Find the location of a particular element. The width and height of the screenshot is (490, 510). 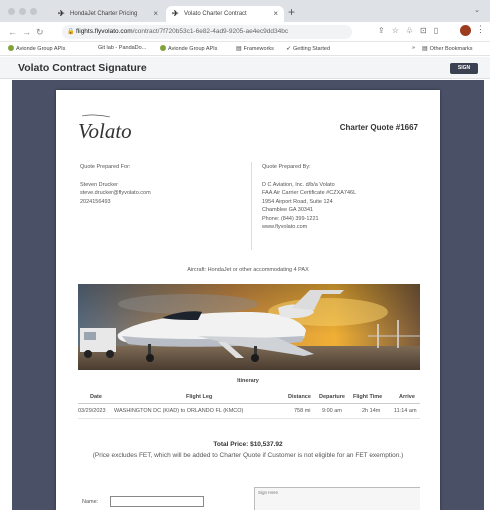

tab-label: Volato Charter Contract is located at coordinates (215, 14).